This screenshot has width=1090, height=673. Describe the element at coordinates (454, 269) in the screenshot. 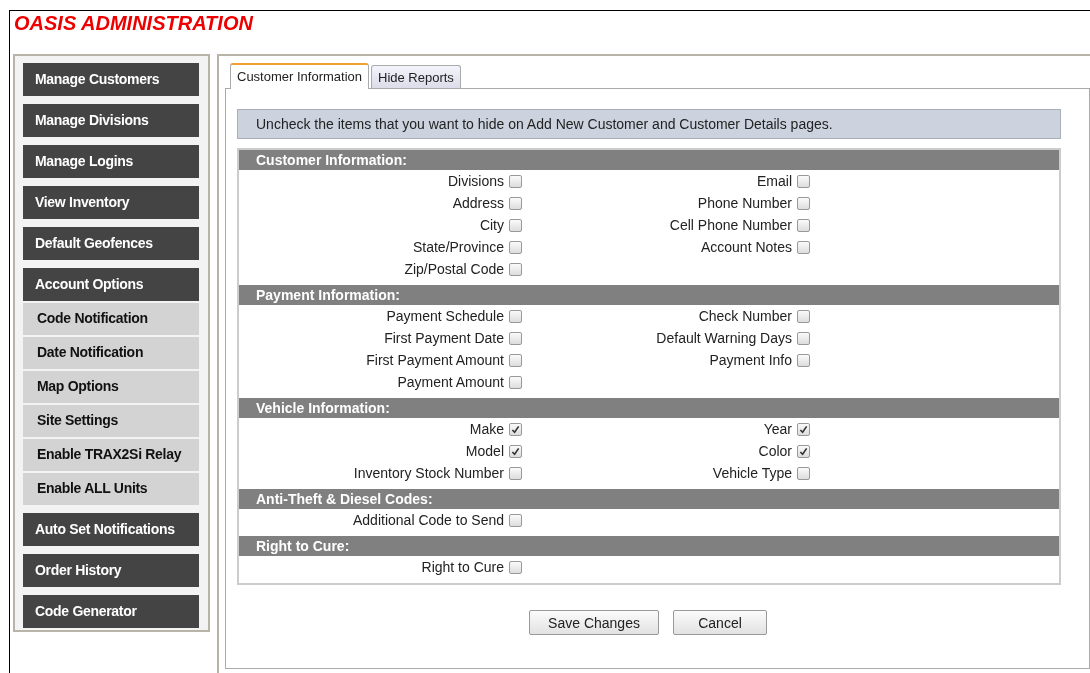

I see `option-label: Zip/Postal Code` at that location.